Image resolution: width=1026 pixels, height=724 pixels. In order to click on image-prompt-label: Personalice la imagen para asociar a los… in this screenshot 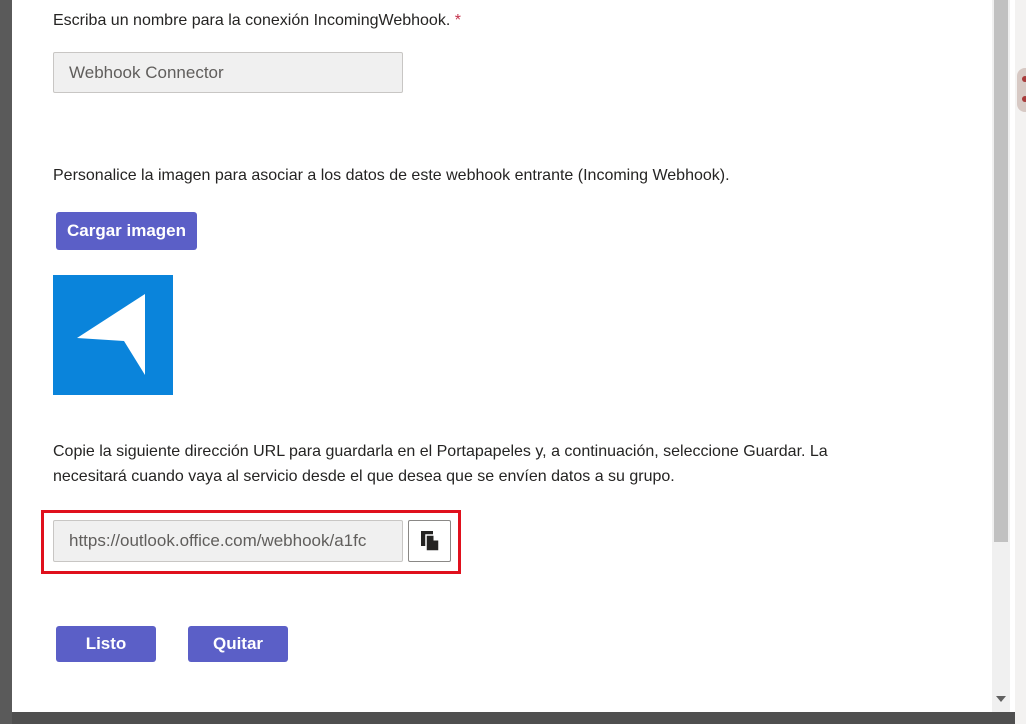, I will do `click(391, 175)`.